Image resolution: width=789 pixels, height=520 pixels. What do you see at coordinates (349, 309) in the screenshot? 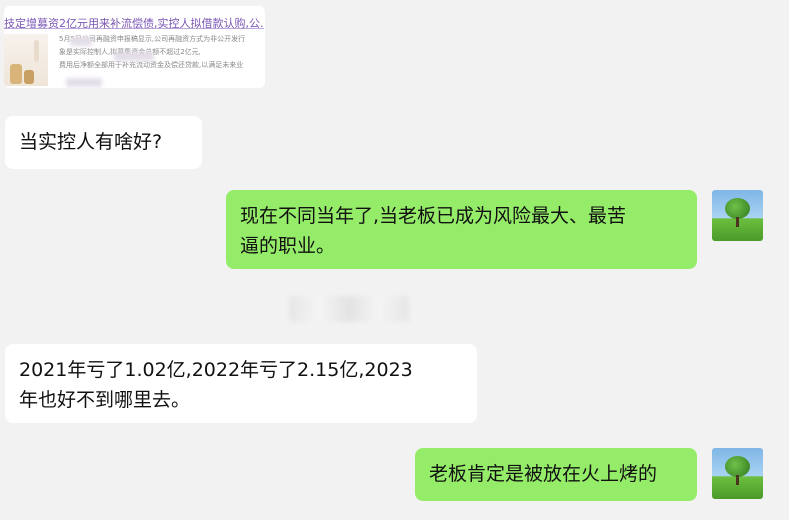
I see `timestamp-redacted` at bounding box center [349, 309].